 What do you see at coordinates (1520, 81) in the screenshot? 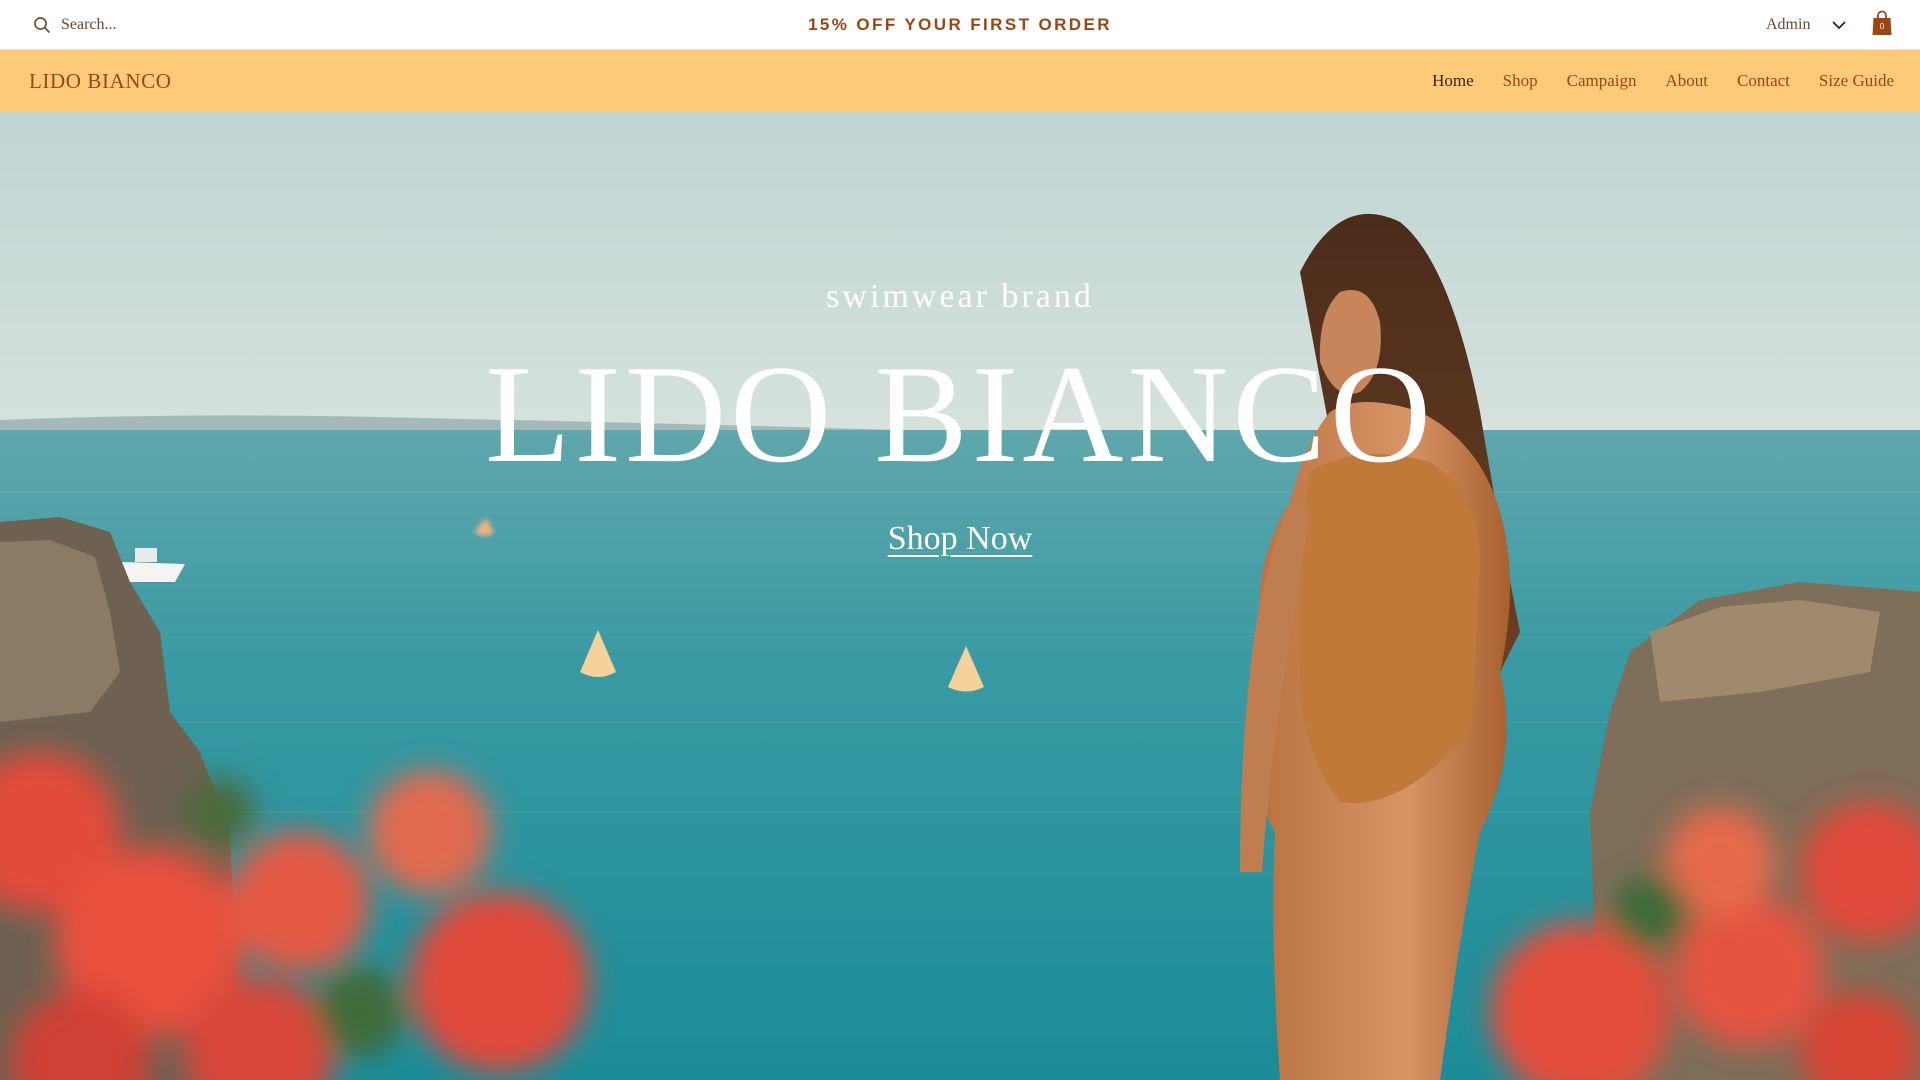
I see `nav-shop: Shop` at bounding box center [1520, 81].